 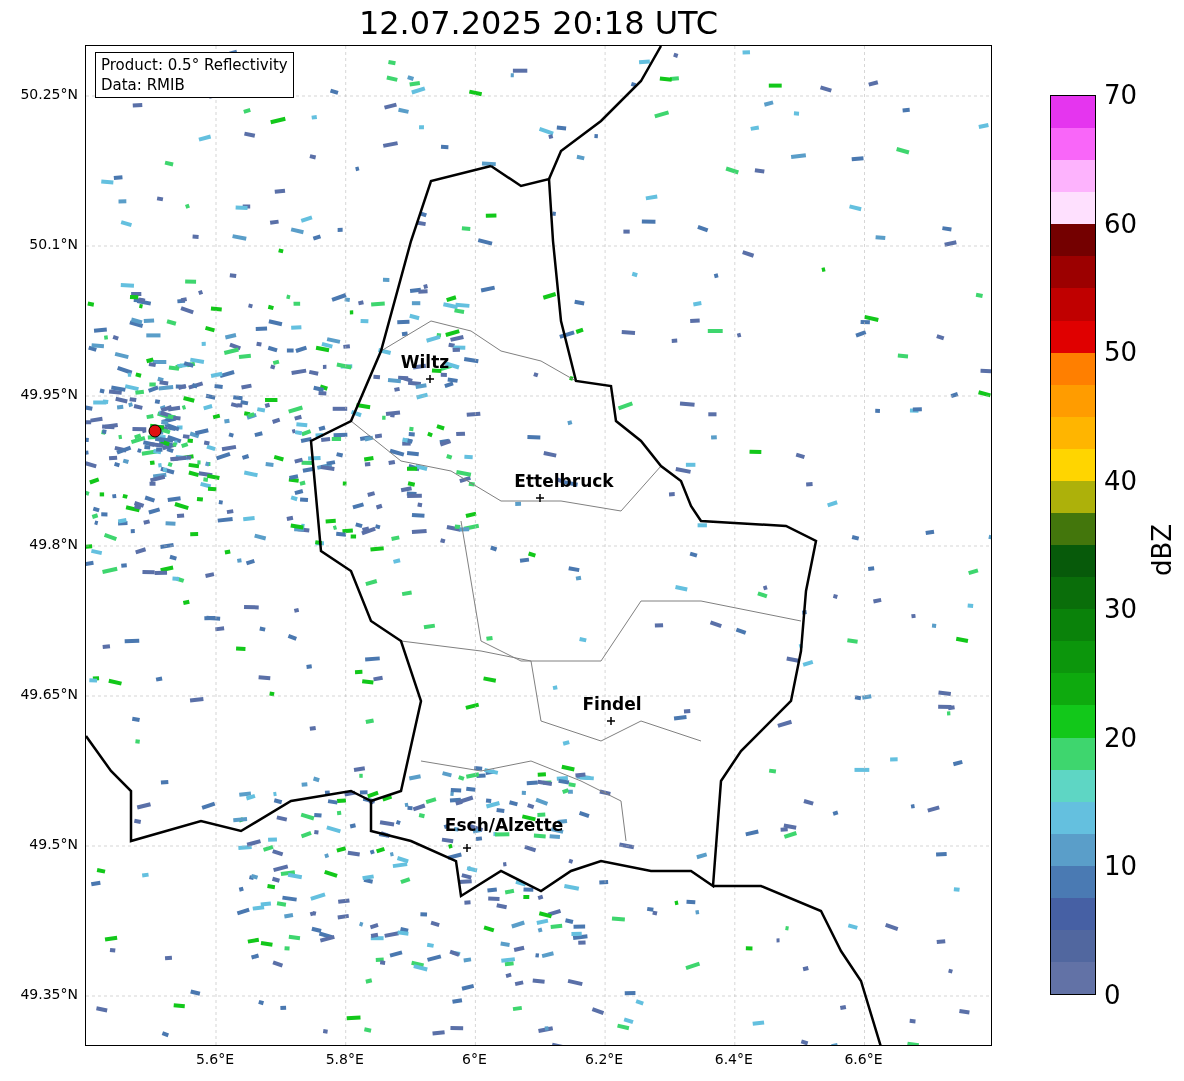 I want to click on colorbar-tick-label: 50, so click(x=1121, y=352).